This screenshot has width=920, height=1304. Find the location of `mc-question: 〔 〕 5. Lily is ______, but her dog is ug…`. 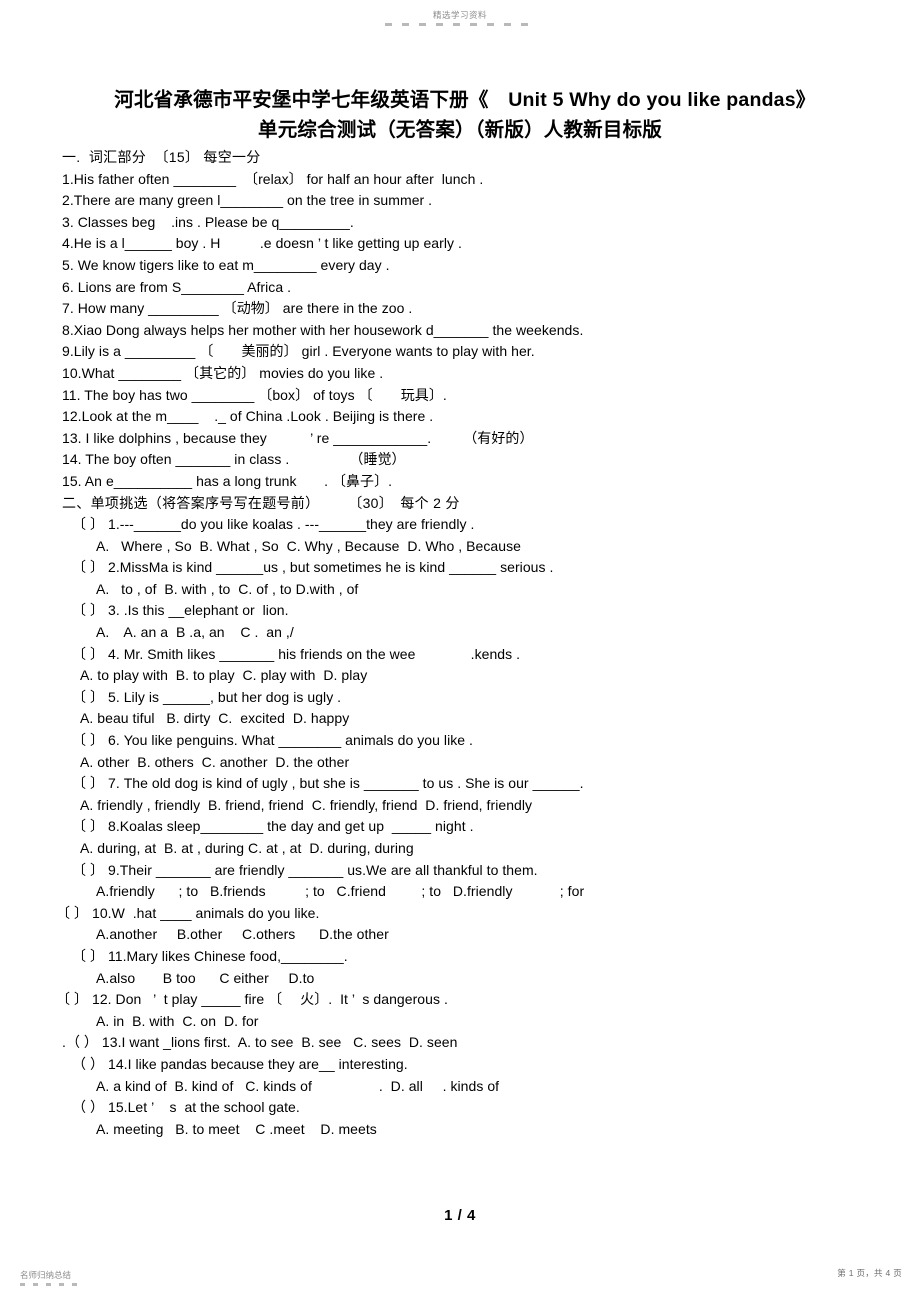

mc-question: 〔 〕 5. Lily is ______, but her dog is ug… is located at coordinates (207, 696).